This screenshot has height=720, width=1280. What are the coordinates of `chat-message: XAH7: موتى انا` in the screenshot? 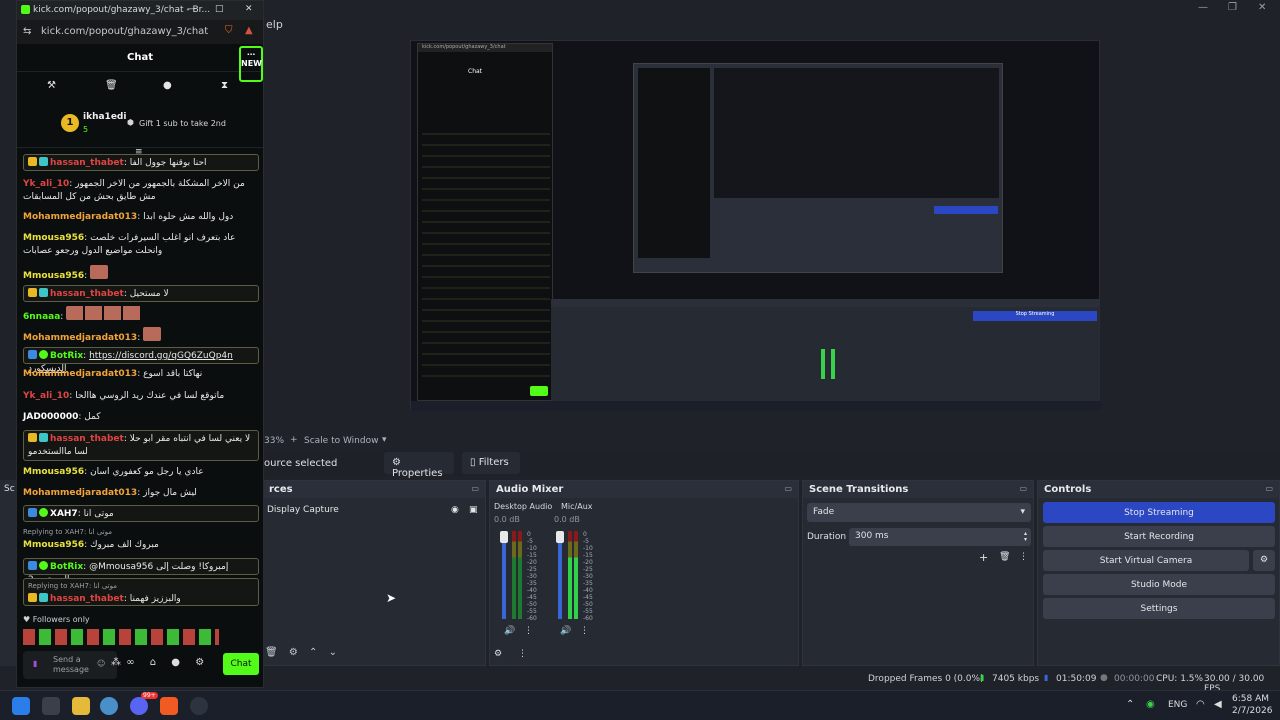 It's located at (141, 513).